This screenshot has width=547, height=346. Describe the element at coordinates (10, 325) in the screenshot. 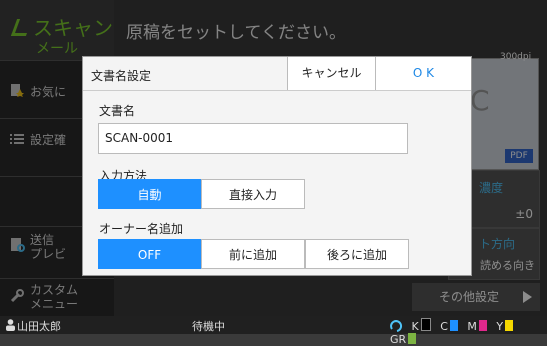

I see `user-icon` at that location.